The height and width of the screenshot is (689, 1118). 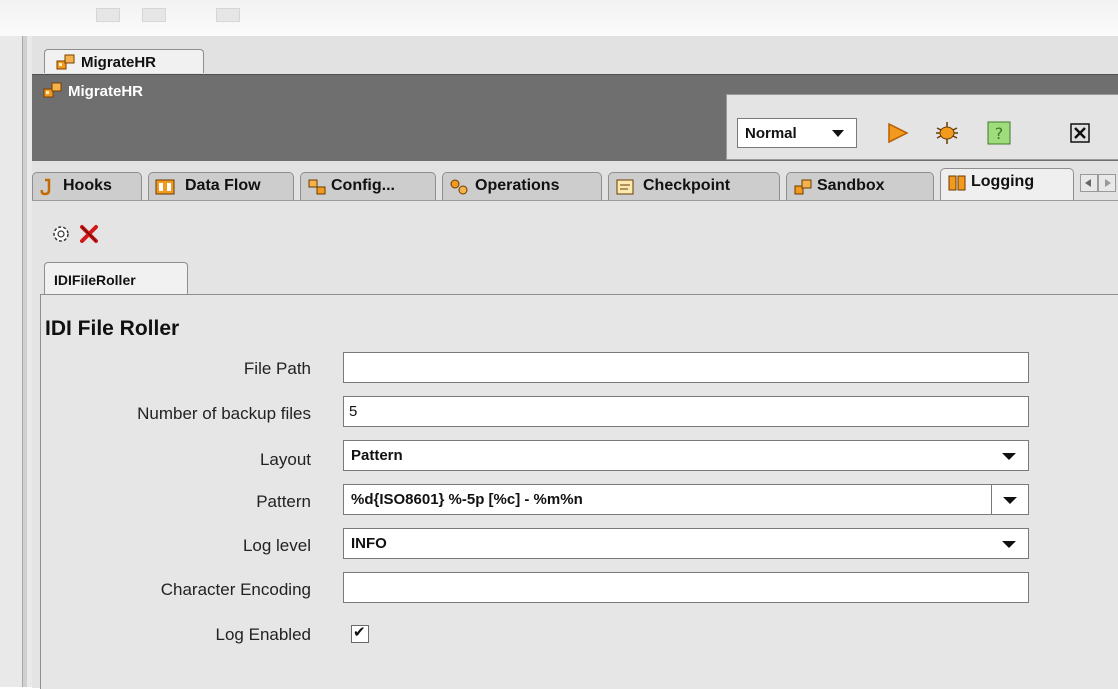 What do you see at coordinates (686, 455) in the screenshot?
I see `layout-select: Pattern` at bounding box center [686, 455].